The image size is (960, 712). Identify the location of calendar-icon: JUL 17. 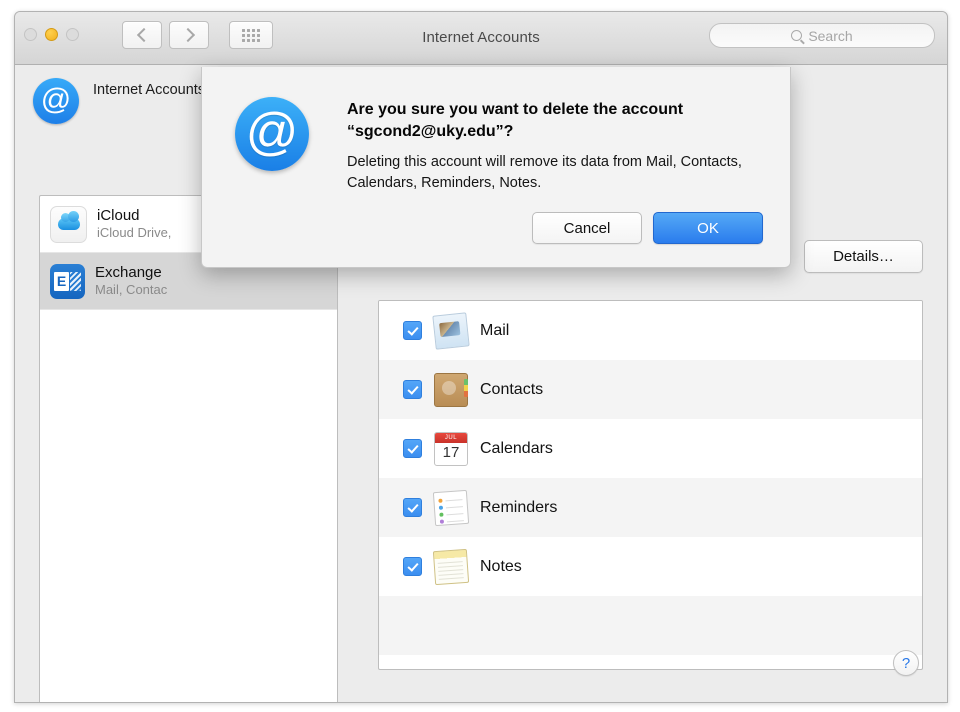
(451, 448).